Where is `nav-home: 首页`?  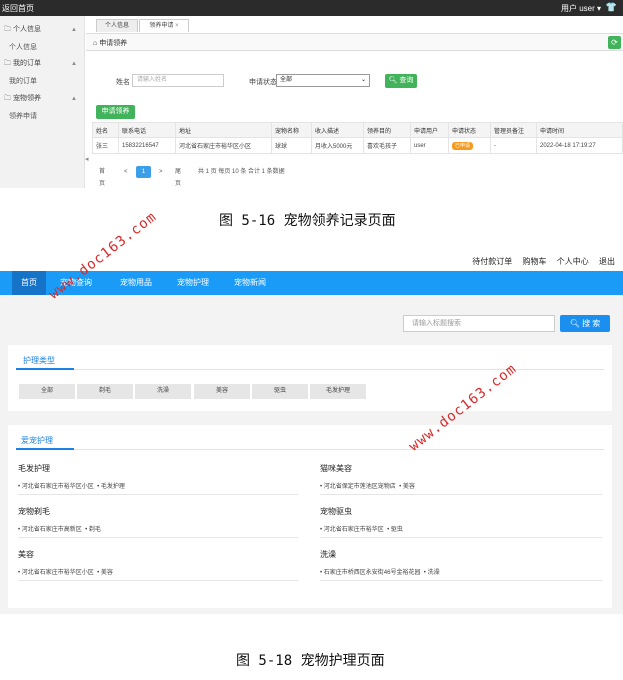 nav-home: 首页 is located at coordinates (29, 283).